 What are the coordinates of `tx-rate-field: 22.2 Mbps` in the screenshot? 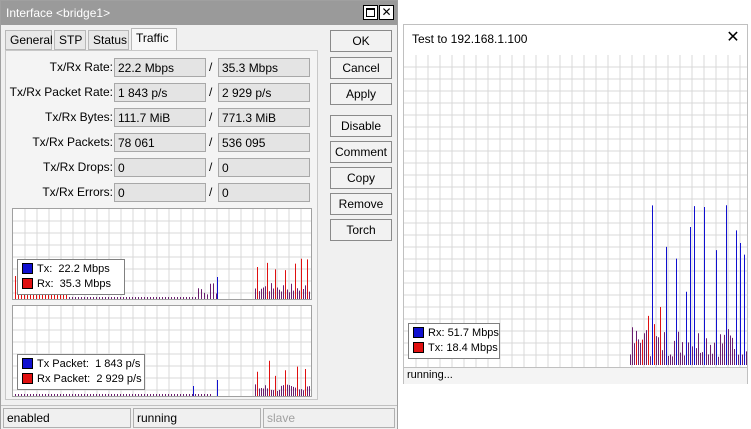 It's located at (160, 67).